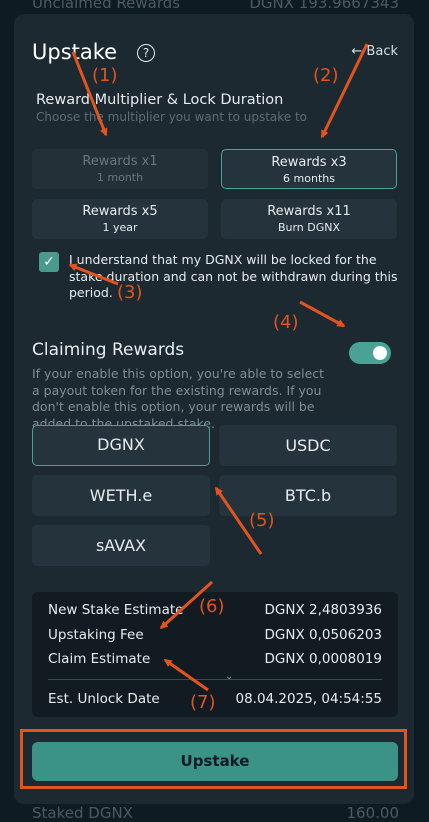 This screenshot has height=822, width=429. What do you see at coordinates (309, 178) in the screenshot?
I see `multiplier-duration: 6 months` at bounding box center [309, 178].